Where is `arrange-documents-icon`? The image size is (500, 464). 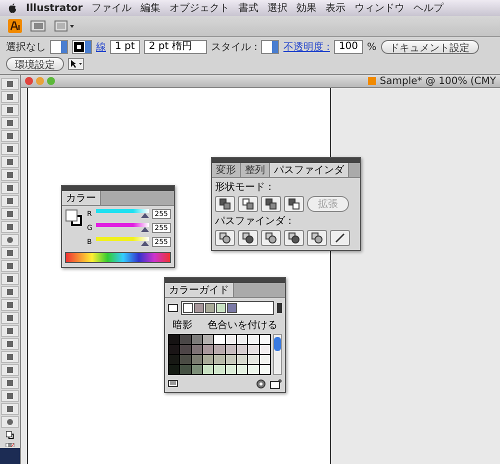 arrange-documents-icon is located at coordinates (65, 26).